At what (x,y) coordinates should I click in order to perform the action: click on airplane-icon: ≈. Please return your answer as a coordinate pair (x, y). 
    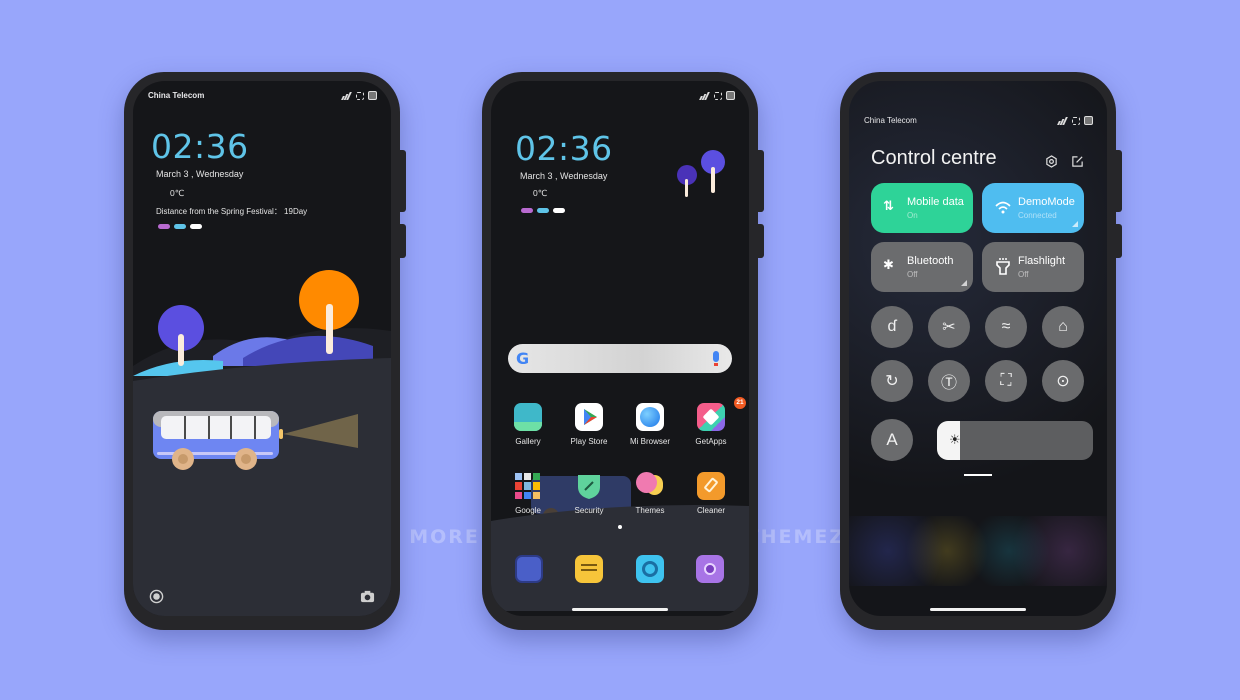
    Looking at the image, I should click on (1006, 326).